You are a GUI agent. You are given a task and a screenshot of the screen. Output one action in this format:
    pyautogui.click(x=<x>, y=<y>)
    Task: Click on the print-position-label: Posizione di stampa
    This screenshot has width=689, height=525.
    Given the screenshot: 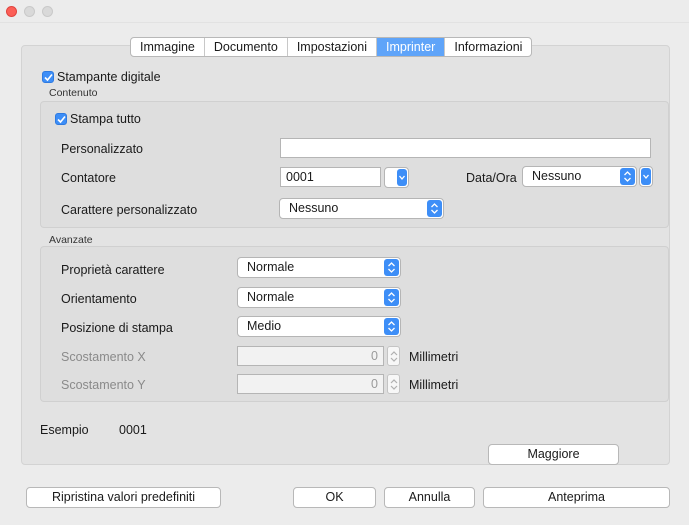 What is the action you would take?
    pyautogui.click(x=117, y=328)
    